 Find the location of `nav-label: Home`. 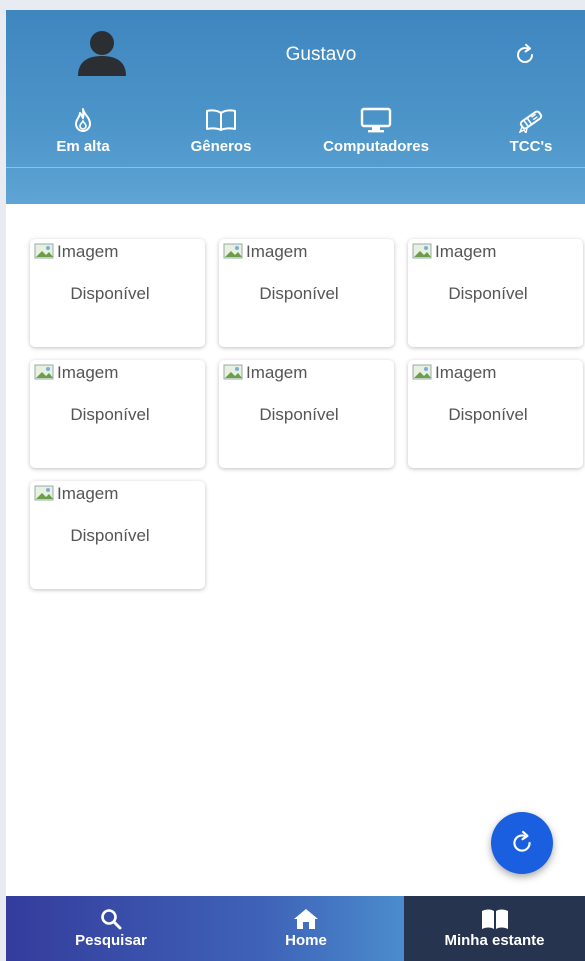

nav-label: Home is located at coordinates (306, 940).